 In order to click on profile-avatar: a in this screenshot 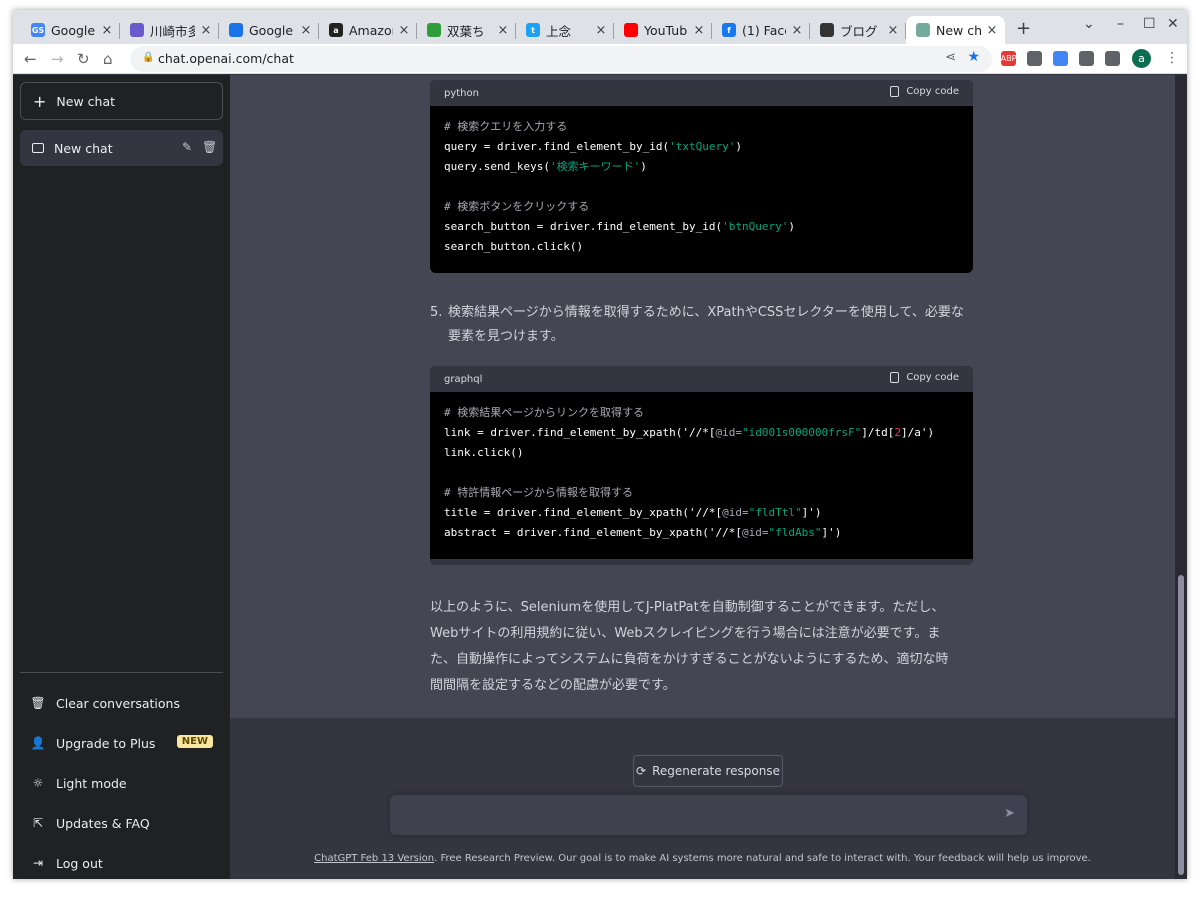, I will do `click(1141, 58)`.